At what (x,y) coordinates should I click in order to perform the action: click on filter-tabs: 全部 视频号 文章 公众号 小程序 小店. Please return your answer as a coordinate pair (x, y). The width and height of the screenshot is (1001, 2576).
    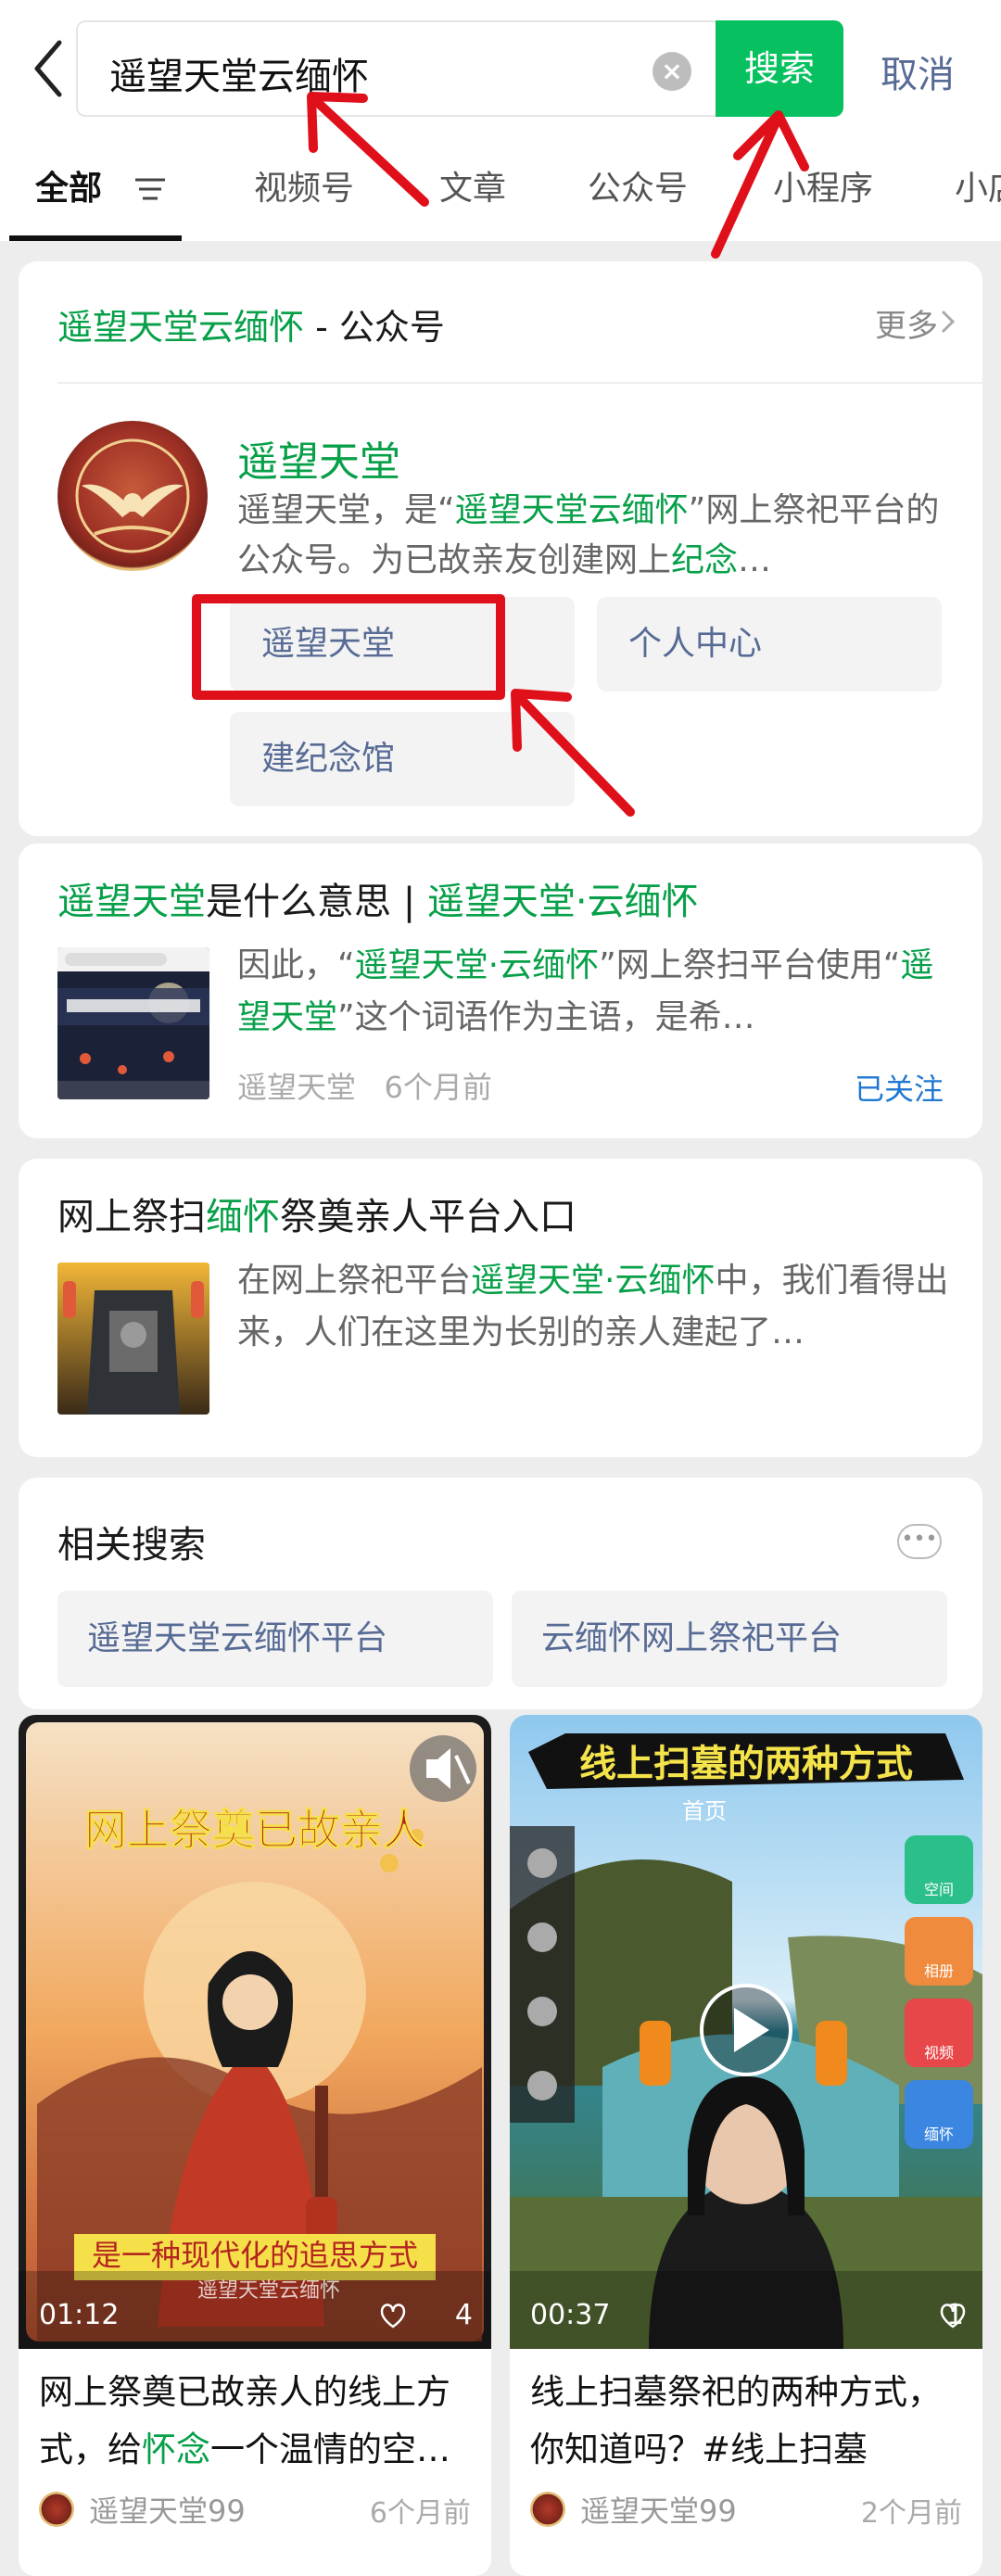
    Looking at the image, I should click on (500, 194).